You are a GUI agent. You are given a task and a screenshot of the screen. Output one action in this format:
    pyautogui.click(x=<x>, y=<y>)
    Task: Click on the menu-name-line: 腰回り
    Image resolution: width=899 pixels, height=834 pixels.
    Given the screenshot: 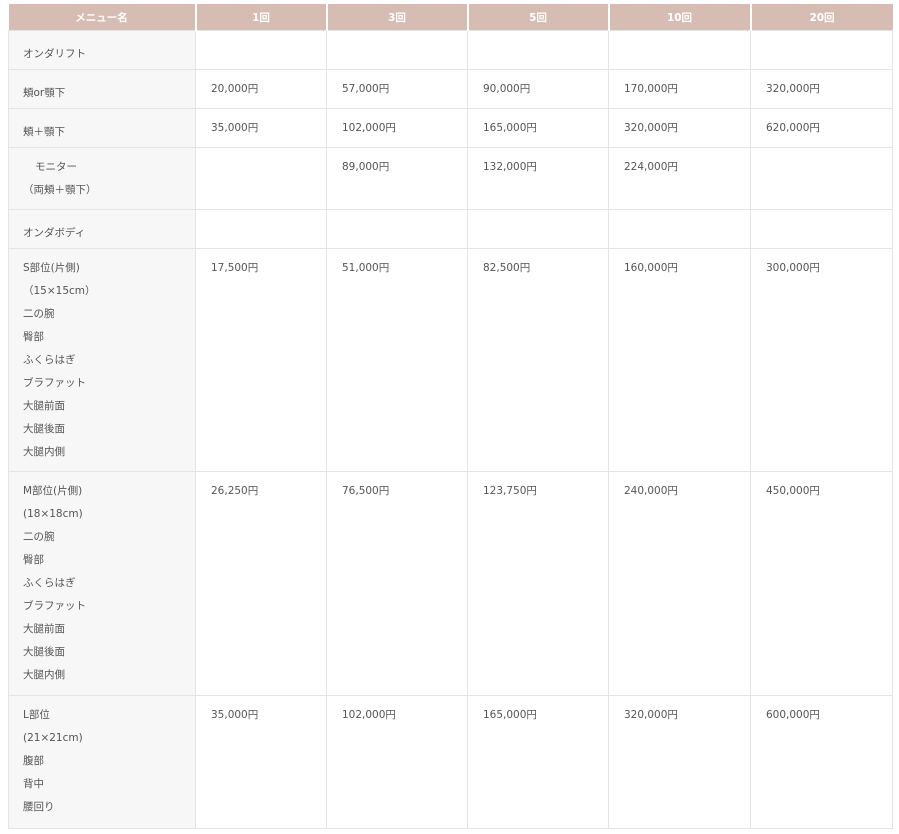 What is the action you would take?
    pyautogui.click(x=39, y=807)
    